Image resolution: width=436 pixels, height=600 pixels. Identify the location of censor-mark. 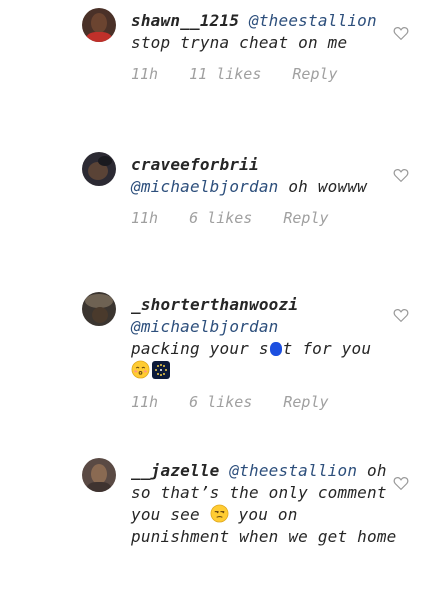
(275, 349).